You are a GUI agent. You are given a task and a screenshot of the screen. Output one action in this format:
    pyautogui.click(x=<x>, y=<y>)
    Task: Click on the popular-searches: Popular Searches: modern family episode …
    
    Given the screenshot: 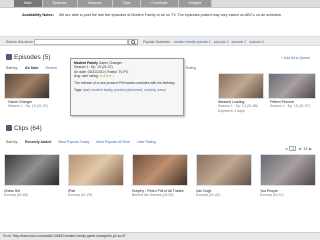 What is the action you would take?
    pyautogui.click(x=203, y=42)
    